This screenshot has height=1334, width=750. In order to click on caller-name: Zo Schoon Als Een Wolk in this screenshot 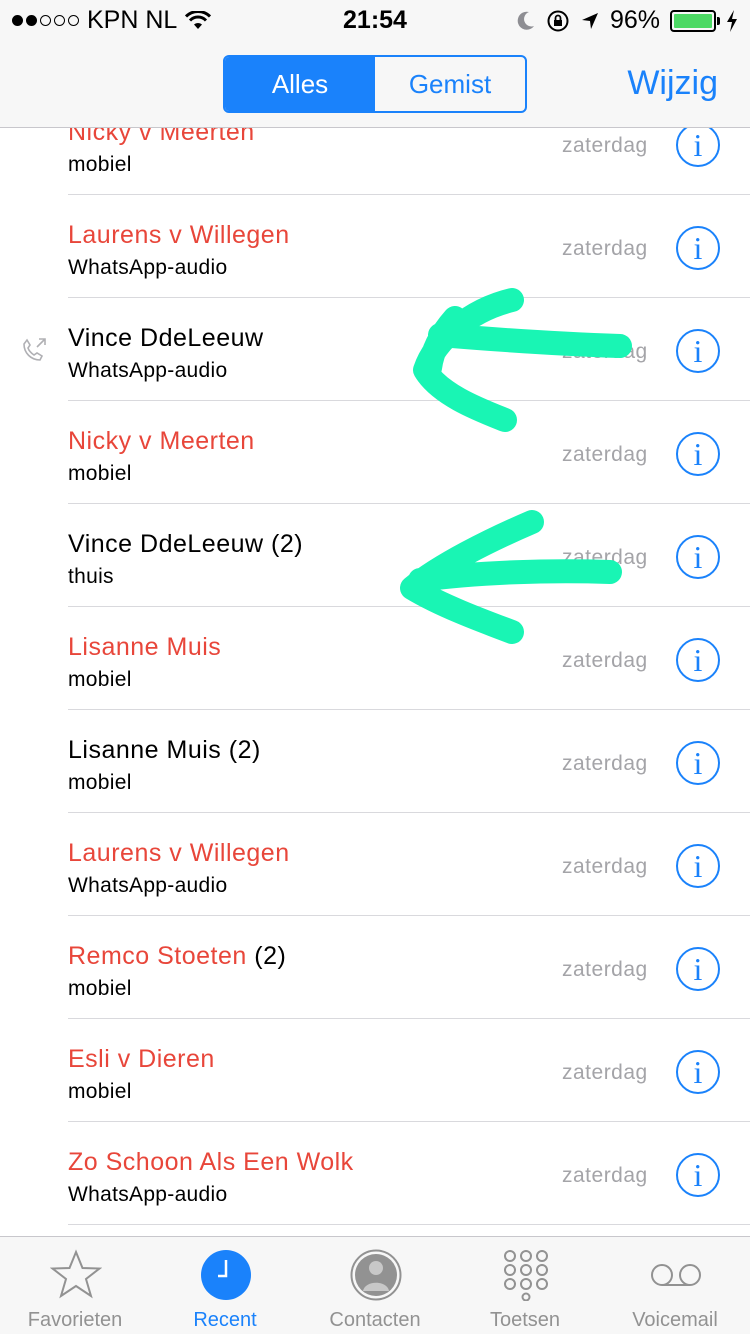, I will do `click(211, 1162)`.